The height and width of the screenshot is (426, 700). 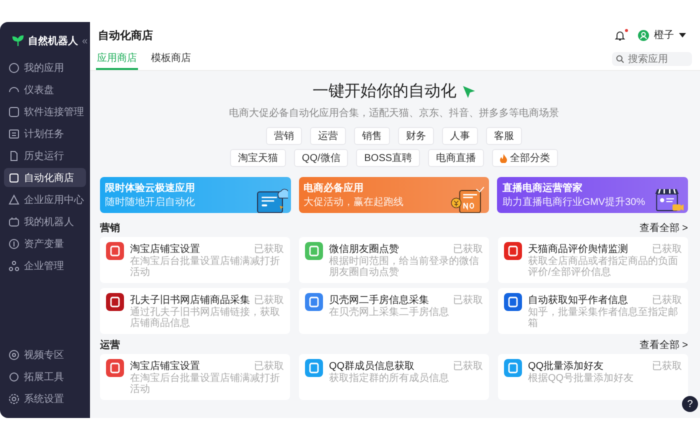 I want to click on sidebar-item: 系统设置, so click(x=45, y=398).